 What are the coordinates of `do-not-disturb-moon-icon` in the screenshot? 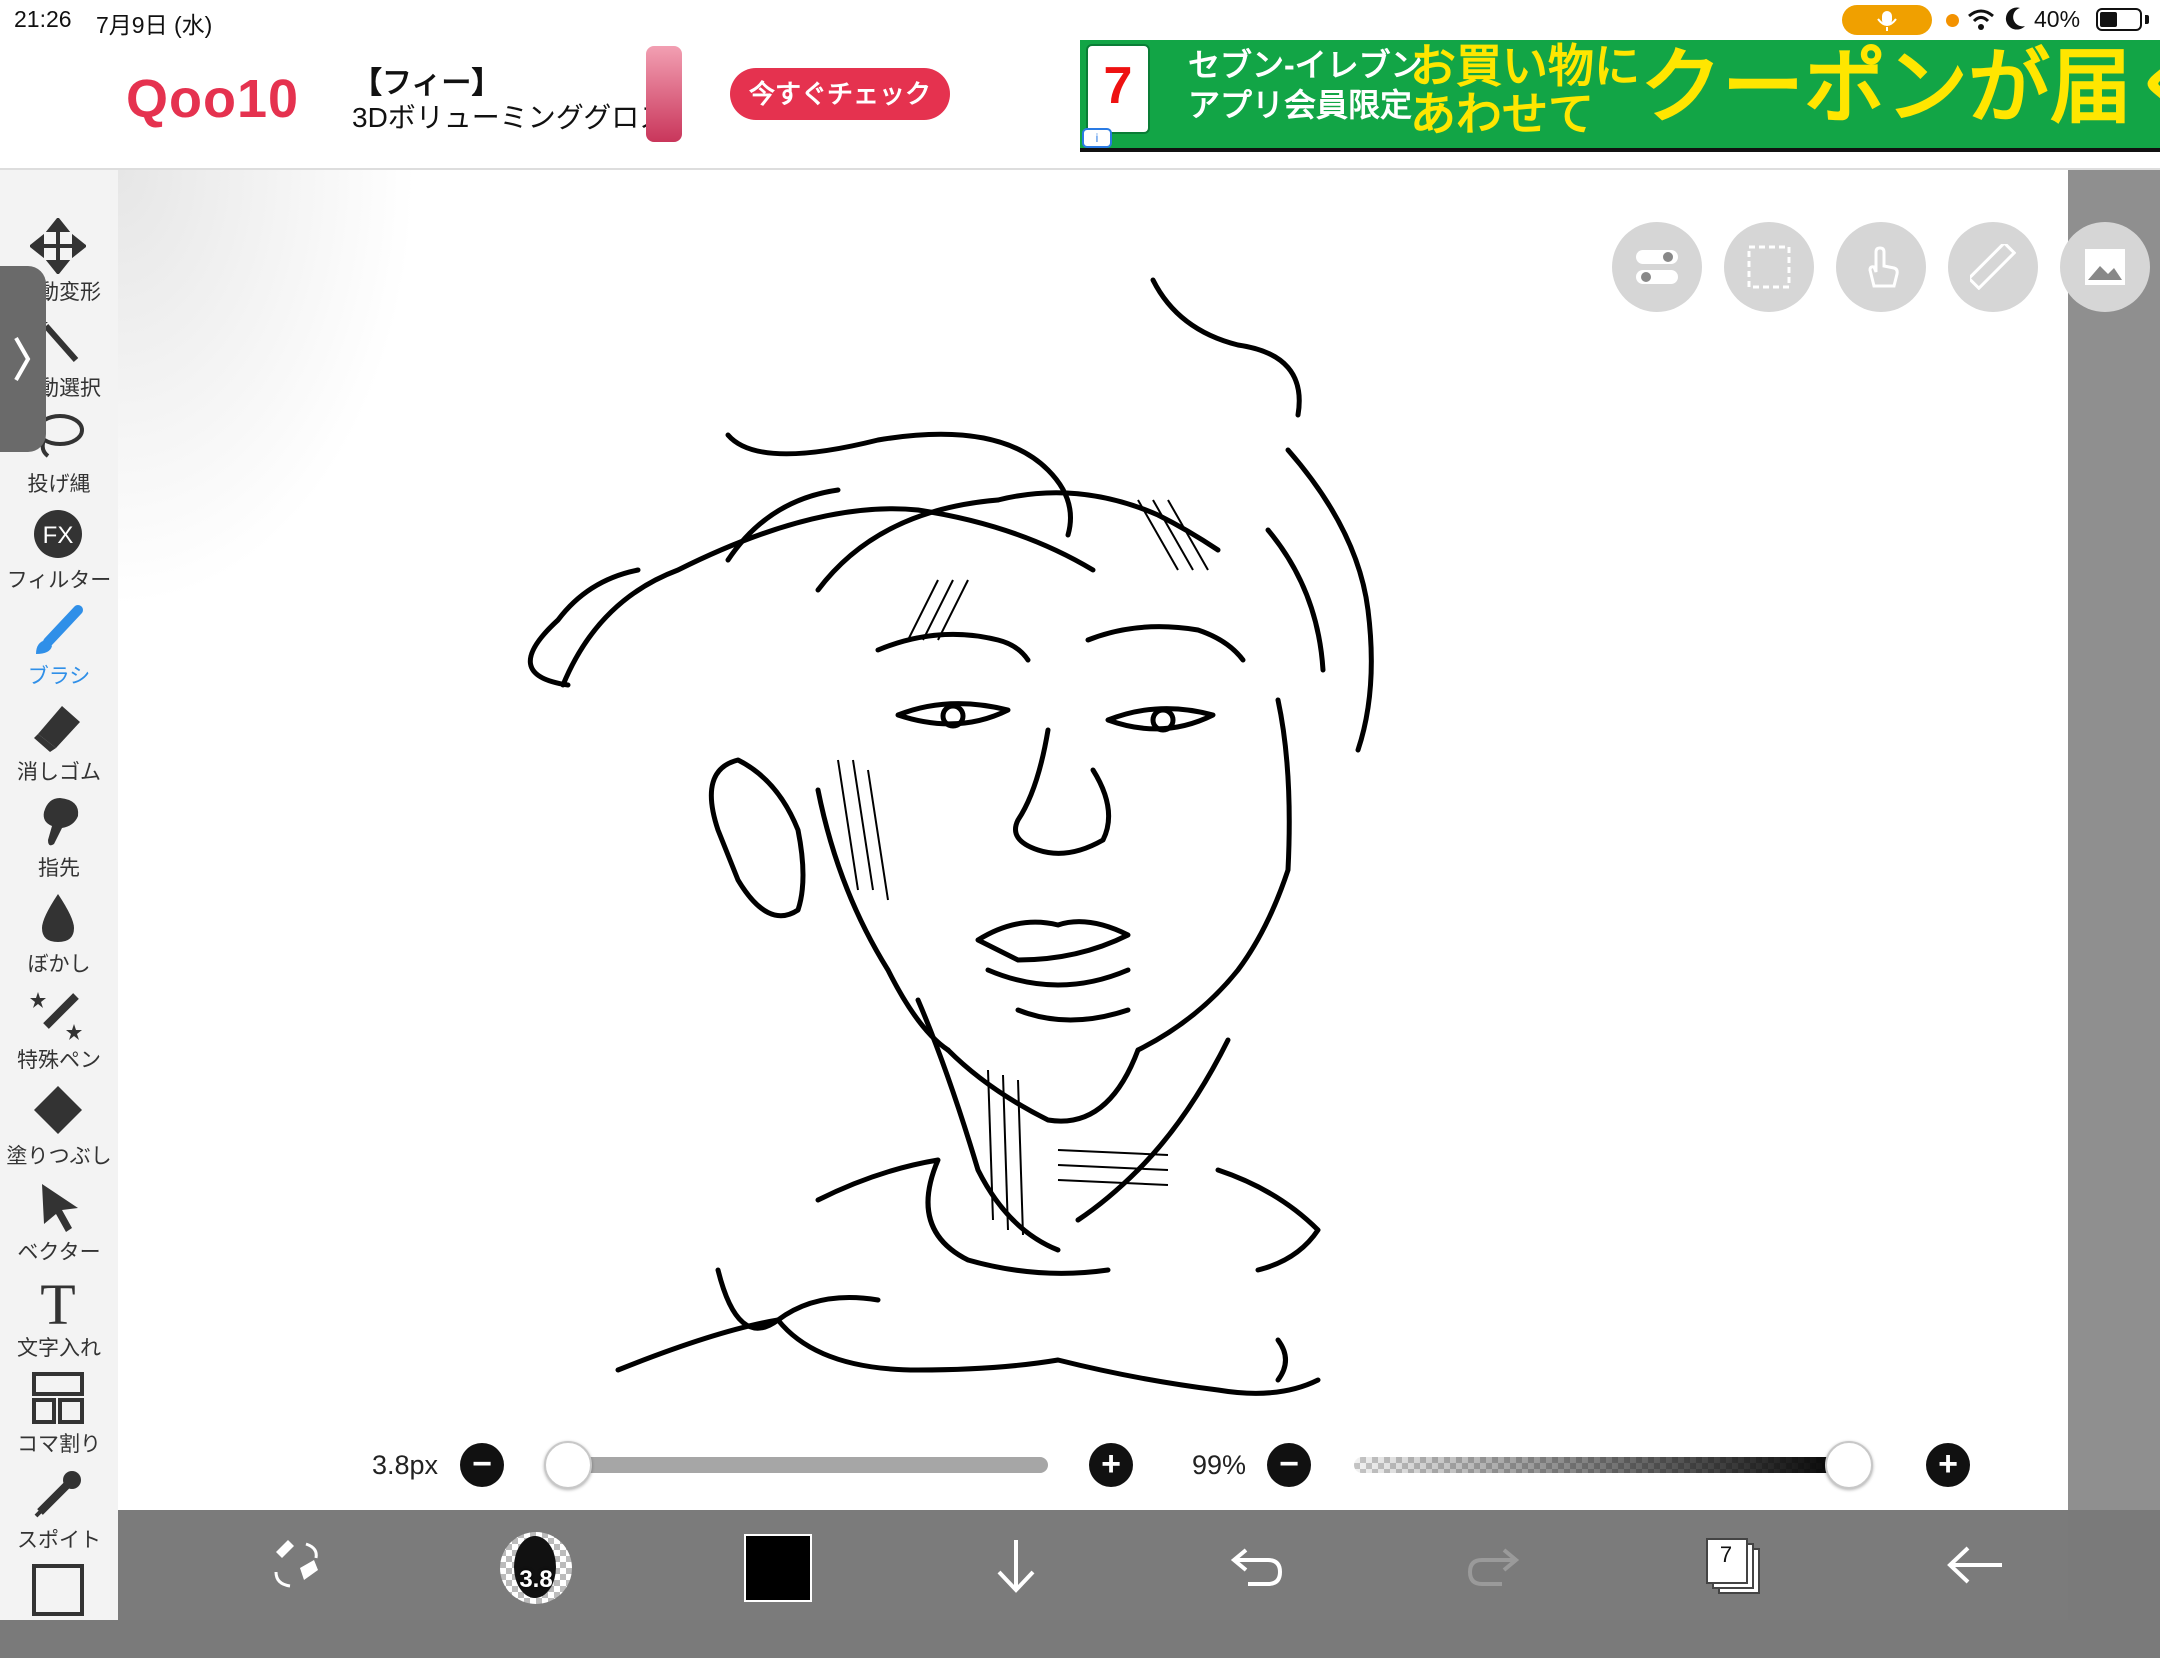 It's located at (2016, 22).